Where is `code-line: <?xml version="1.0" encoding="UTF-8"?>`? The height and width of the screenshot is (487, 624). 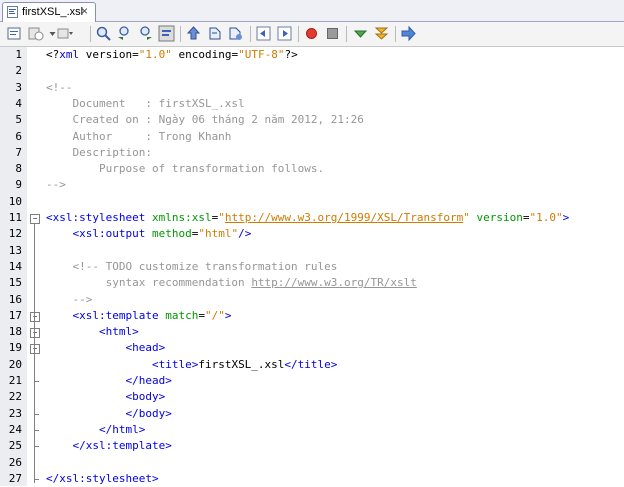
code-line: <?xml version="1.0" encoding="UTF-8"?> is located at coordinates (172, 55).